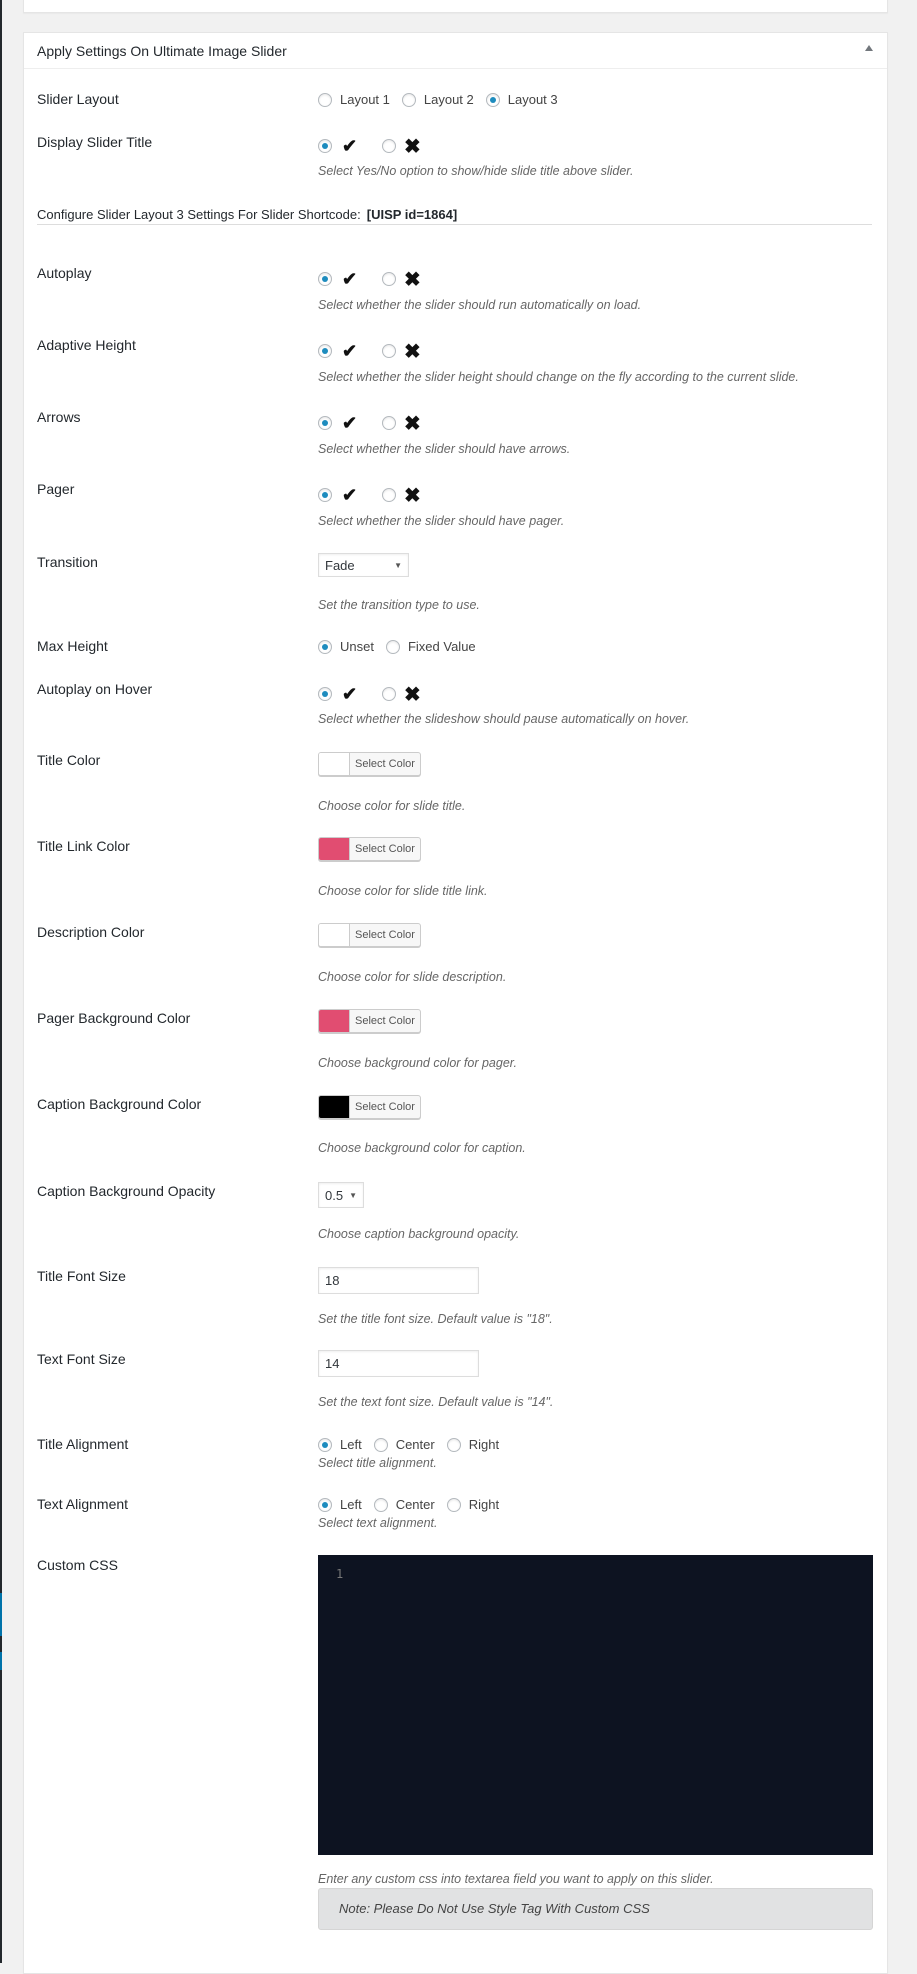  What do you see at coordinates (81, 1359) in the screenshot?
I see `text-font-size-label: Text Font Size` at bounding box center [81, 1359].